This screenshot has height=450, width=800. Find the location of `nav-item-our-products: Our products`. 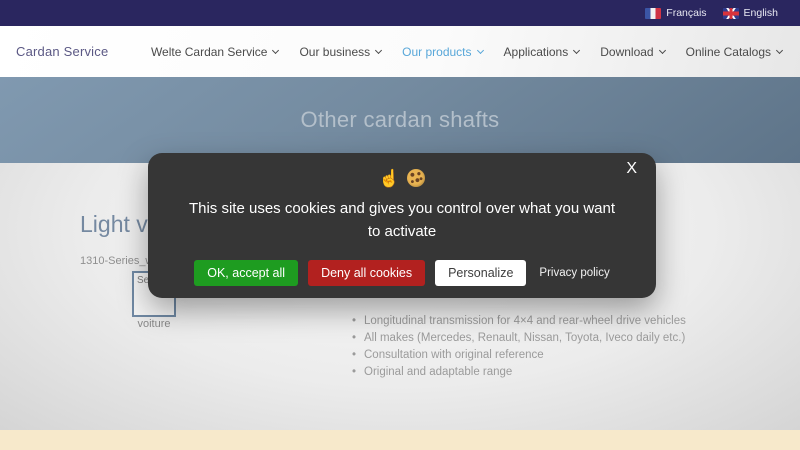

nav-item-our-products: Our products is located at coordinates (443, 51).